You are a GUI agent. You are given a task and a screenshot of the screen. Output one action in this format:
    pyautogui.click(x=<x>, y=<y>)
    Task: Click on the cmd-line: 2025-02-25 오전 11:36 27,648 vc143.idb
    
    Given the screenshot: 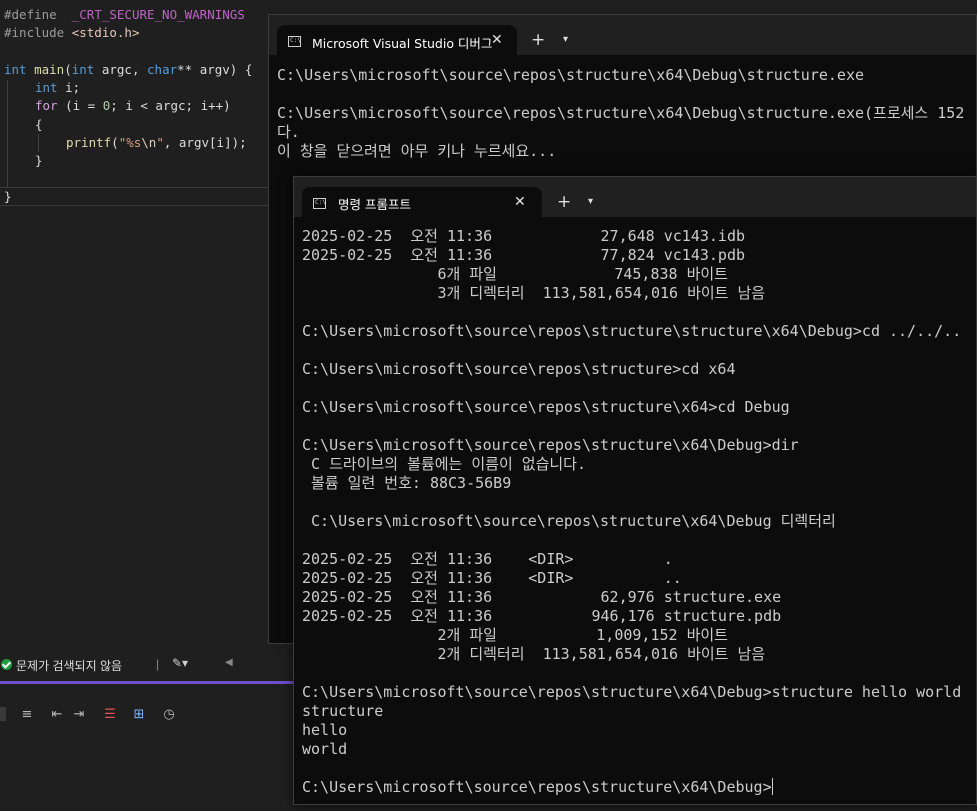 What is the action you would take?
    pyautogui.click(x=524, y=236)
    